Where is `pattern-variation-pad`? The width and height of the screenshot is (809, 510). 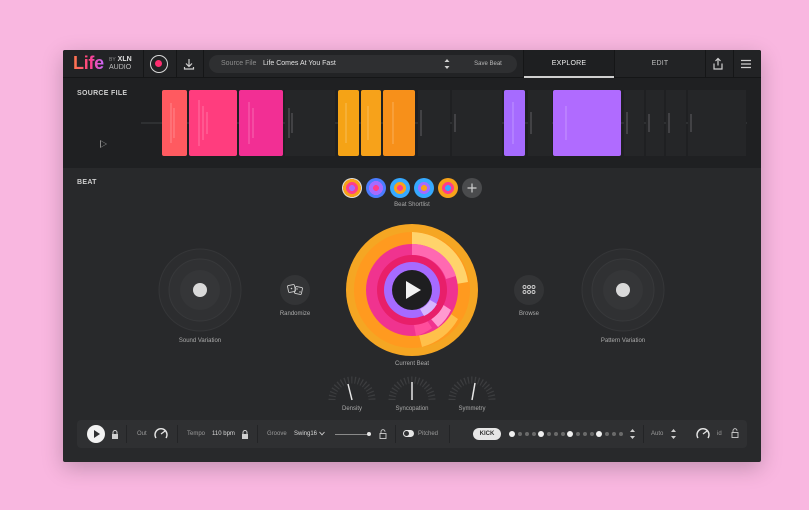 pattern-variation-pad is located at coordinates (623, 290).